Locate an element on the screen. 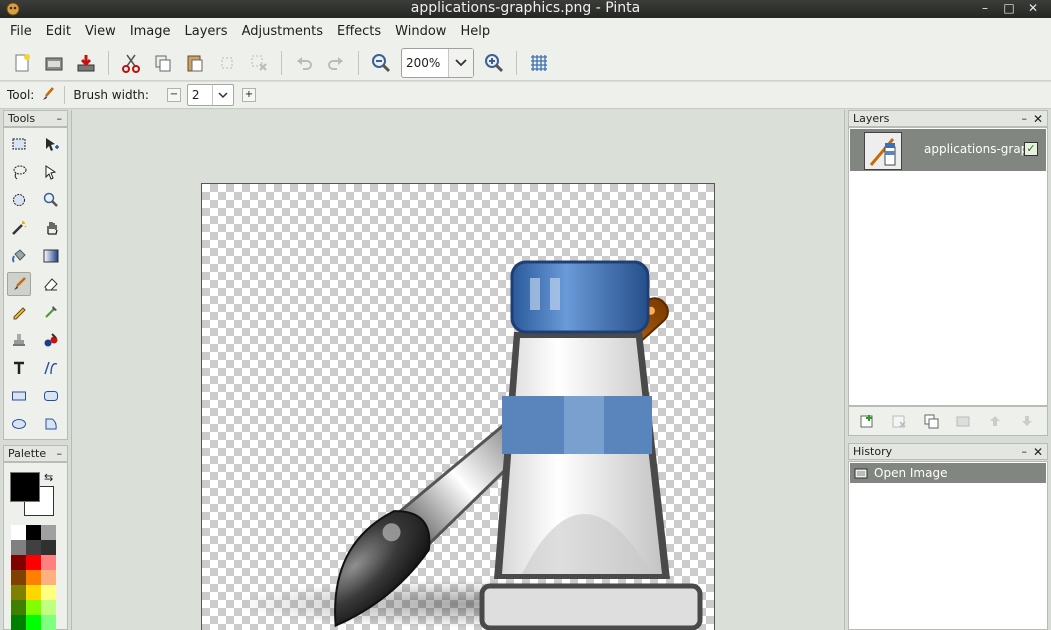 The image size is (1051, 630). history-panel-minimize-button: – is located at coordinates (1025, 452).